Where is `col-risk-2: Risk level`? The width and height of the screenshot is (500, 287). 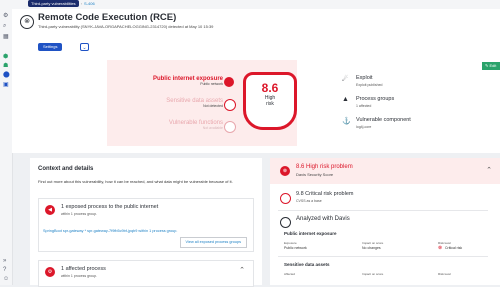 col-risk-2: Risk level is located at coordinates (444, 274).